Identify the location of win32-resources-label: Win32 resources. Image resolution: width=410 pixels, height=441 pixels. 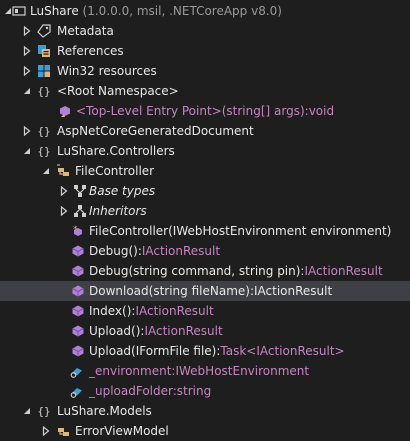
(107, 71).